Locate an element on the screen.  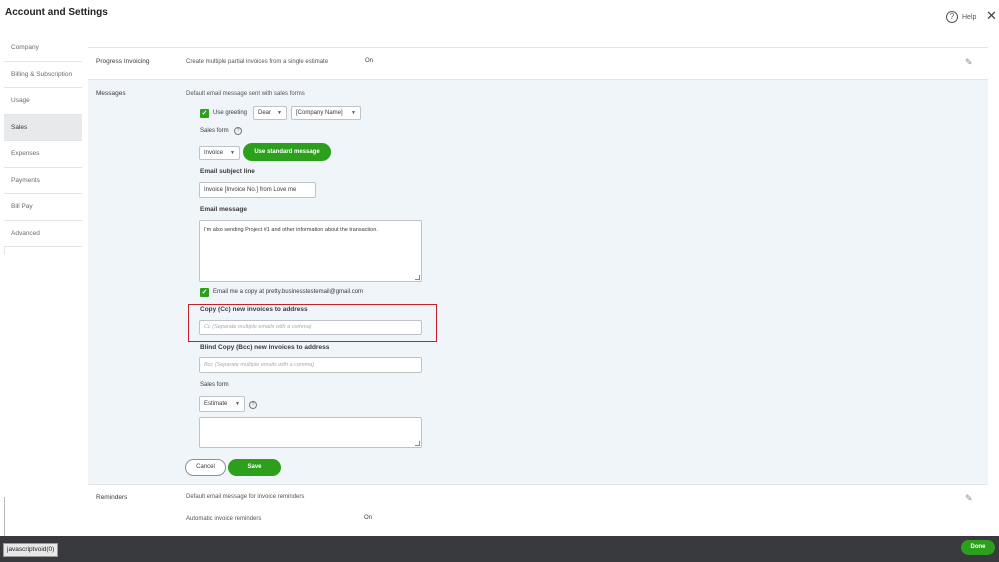
sidebar-item-bill-pay: Bill Pay is located at coordinates (43, 207).